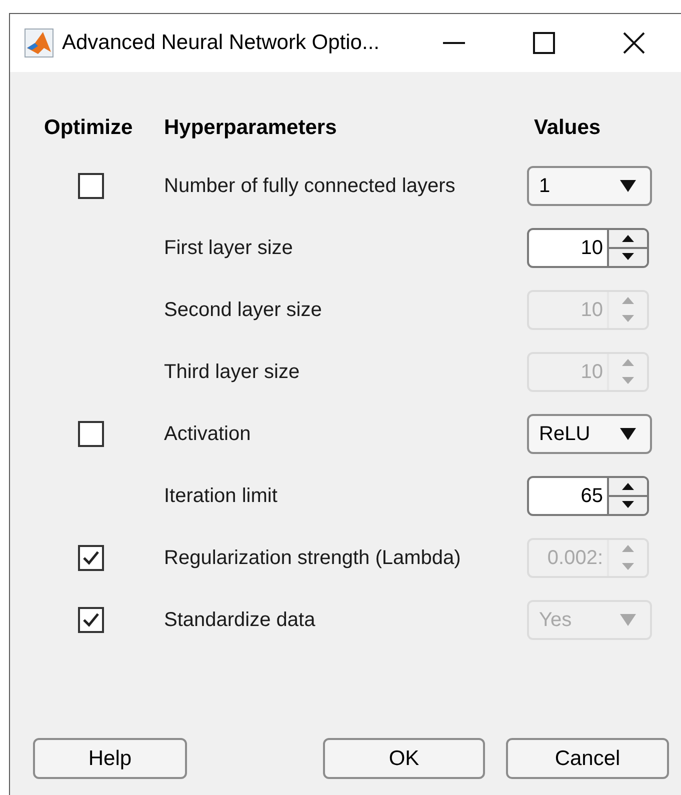 The image size is (681, 795). Describe the element at coordinates (568, 128) in the screenshot. I see `column-header: Values` at that location.